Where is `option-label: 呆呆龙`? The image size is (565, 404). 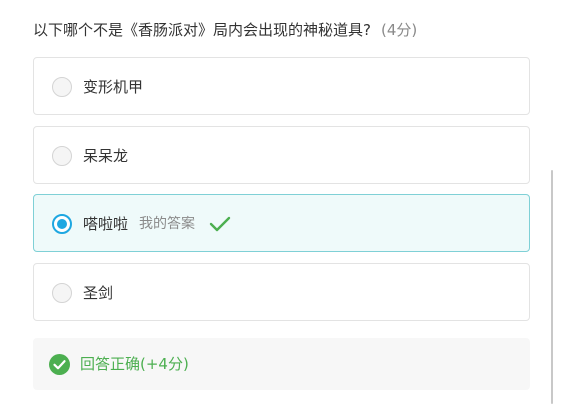 option-label: 呆呆龙 is located at coordinates (106, 156).